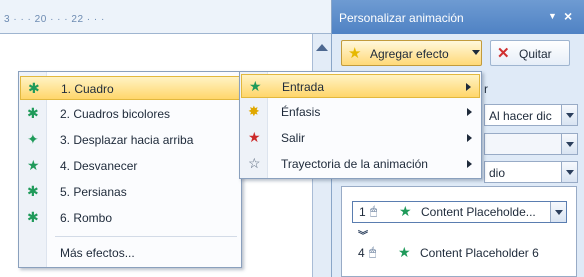 Image resolution: width=584 pixels, height=277 pixels. I want to click on direction-select, so click(531, 144).